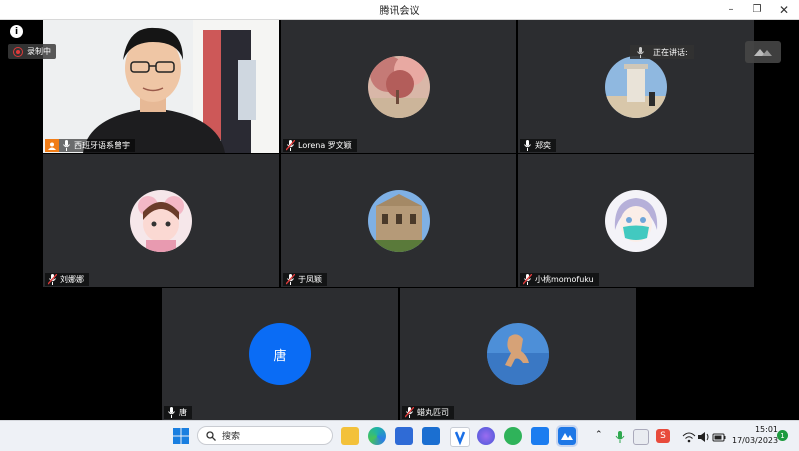  What do you see at coordinates (543, 145) in the screenshot?
I see `participant-name: 郑奕` at bounding box center [543, 145].